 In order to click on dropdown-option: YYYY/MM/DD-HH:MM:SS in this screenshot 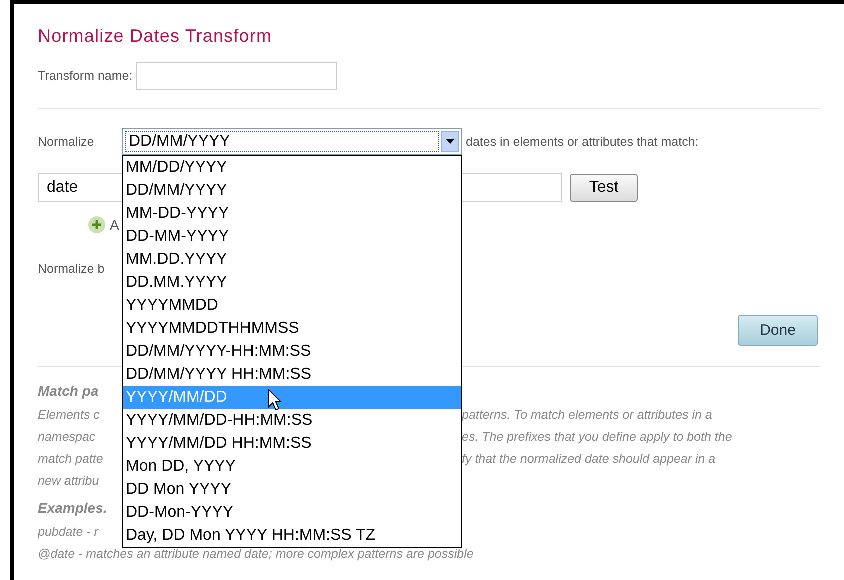, I will do `click(292, 420)`.